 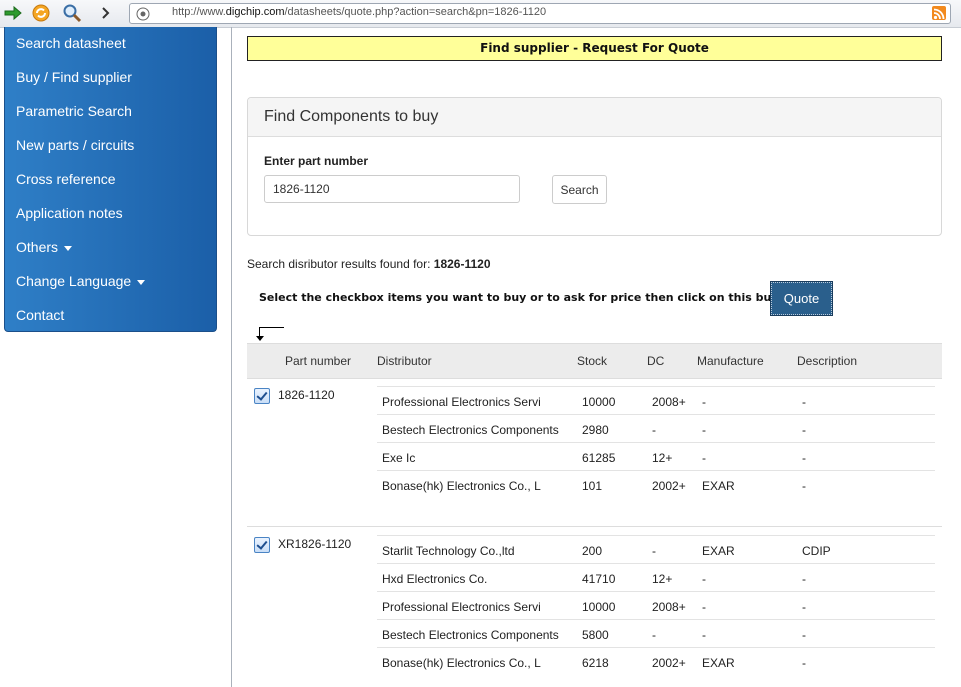 What do you see at coordinates (461, 607) in the screenshot?
I see `cell-distributor: Professional Electronics Servi` at bounding box center [461, 607].